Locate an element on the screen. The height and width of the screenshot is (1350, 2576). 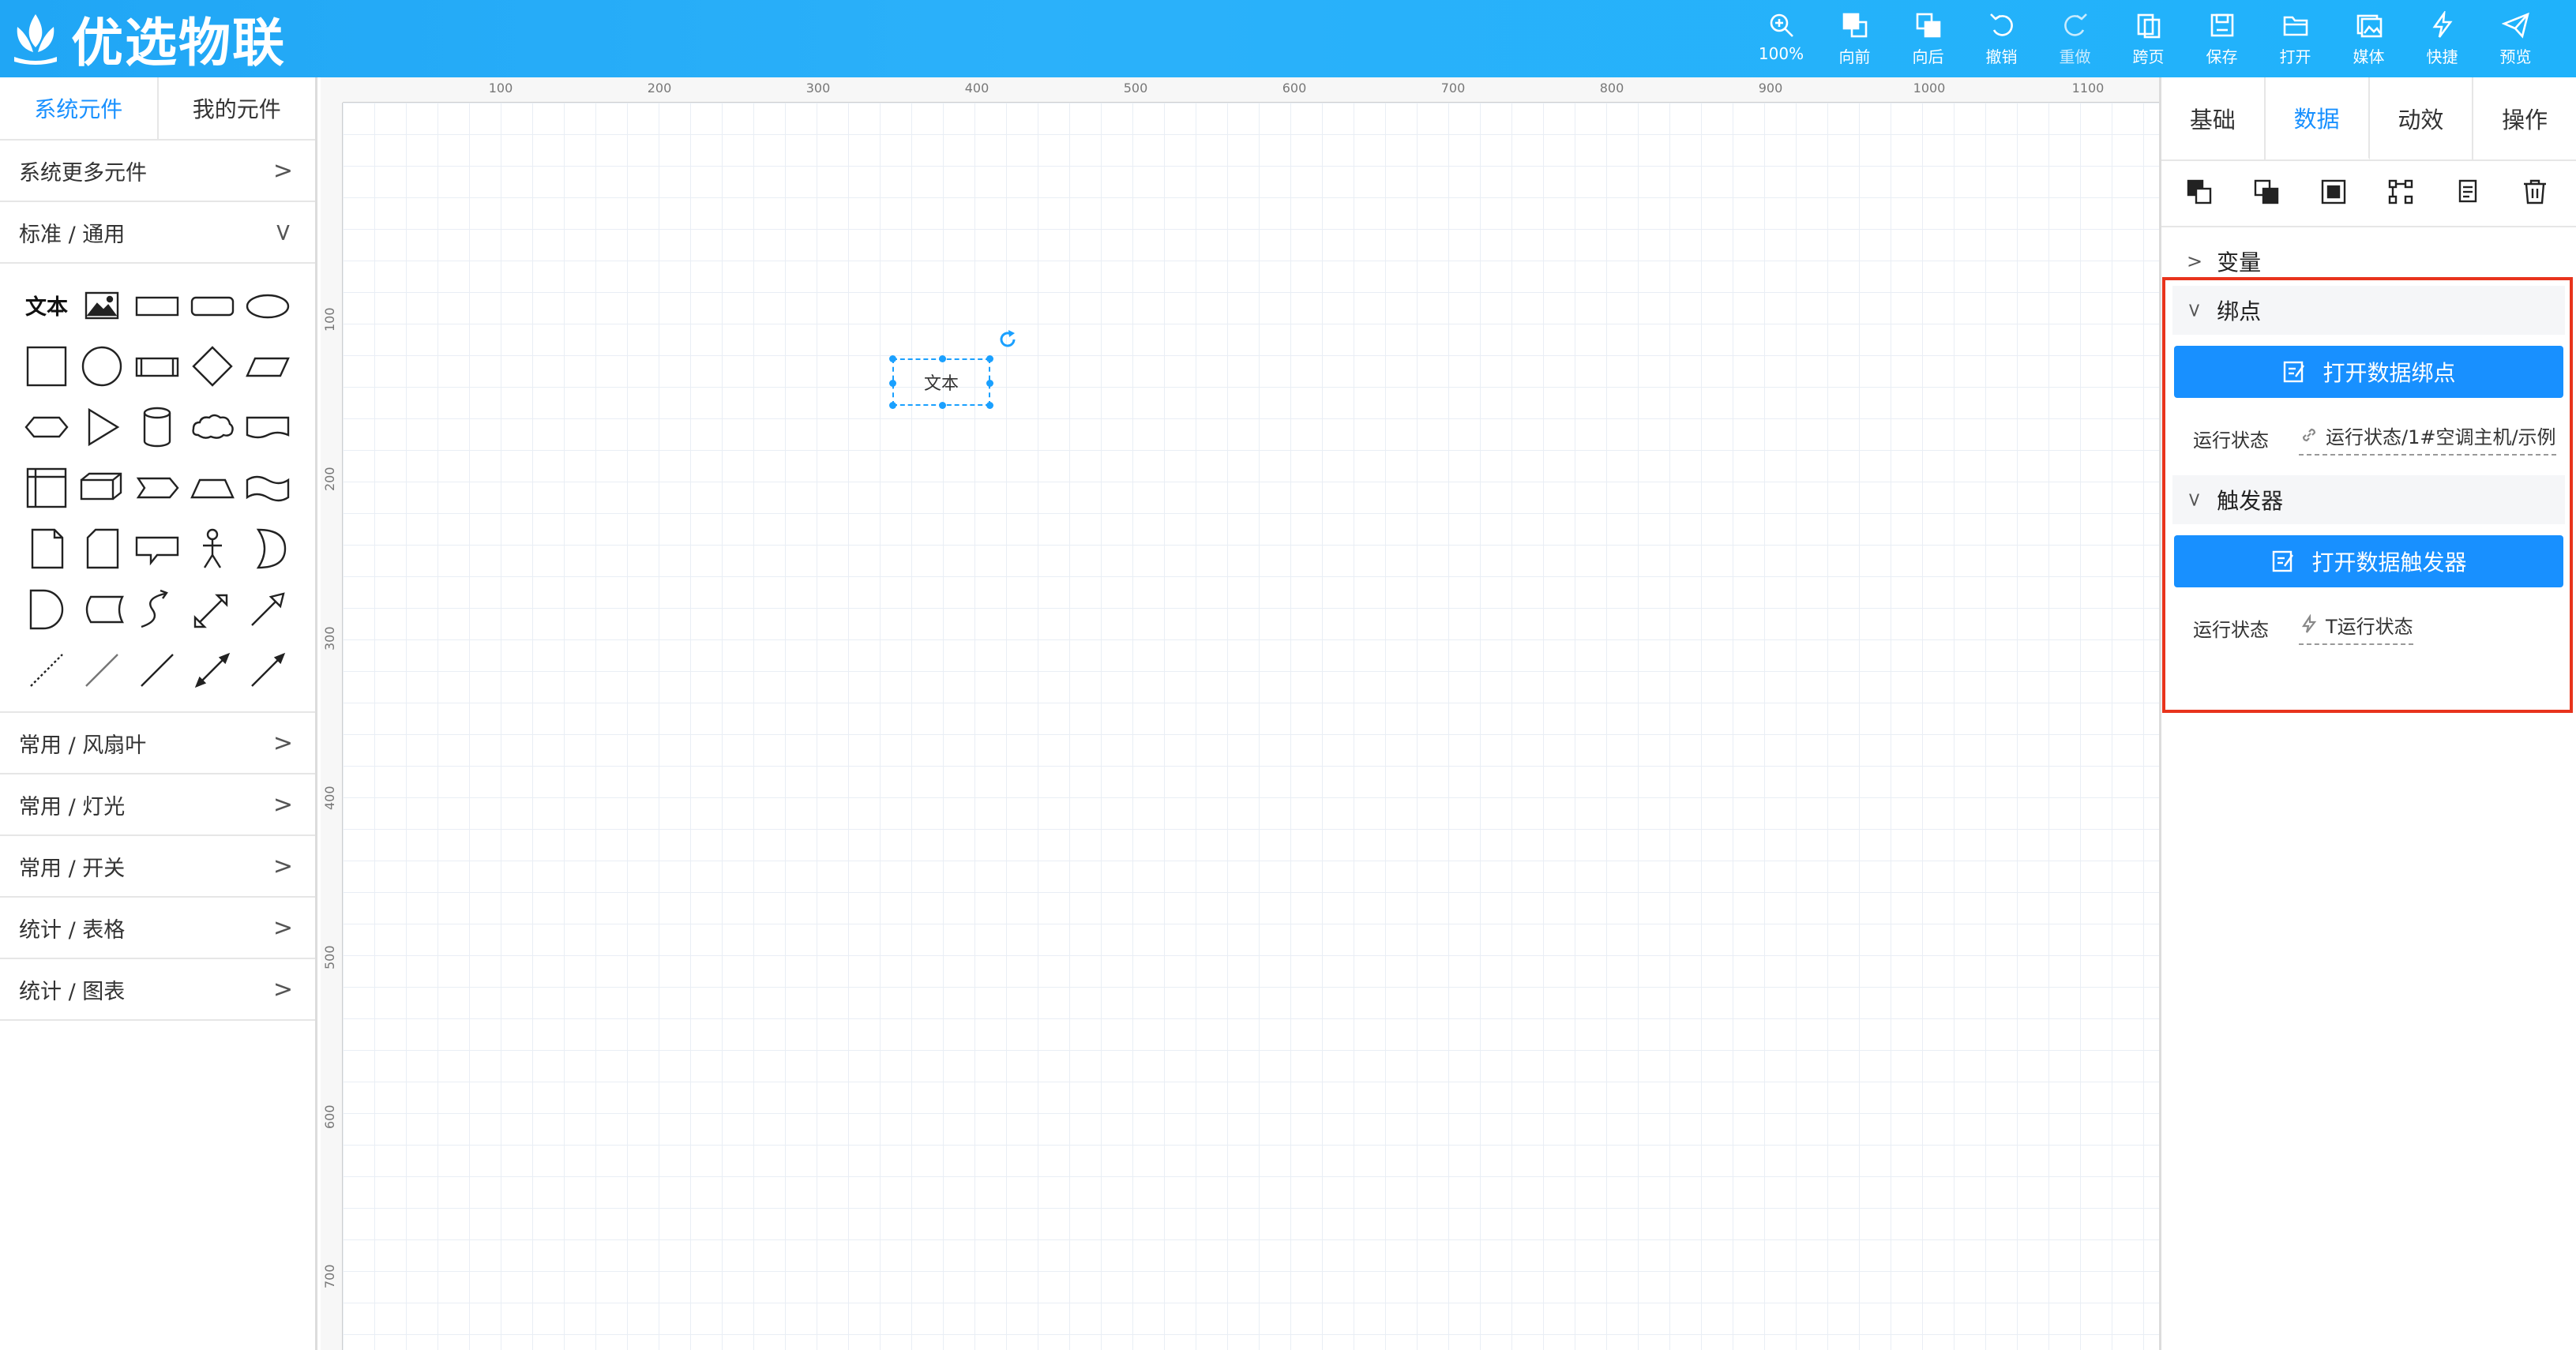
shape-line is located at coordinates (157, 669).